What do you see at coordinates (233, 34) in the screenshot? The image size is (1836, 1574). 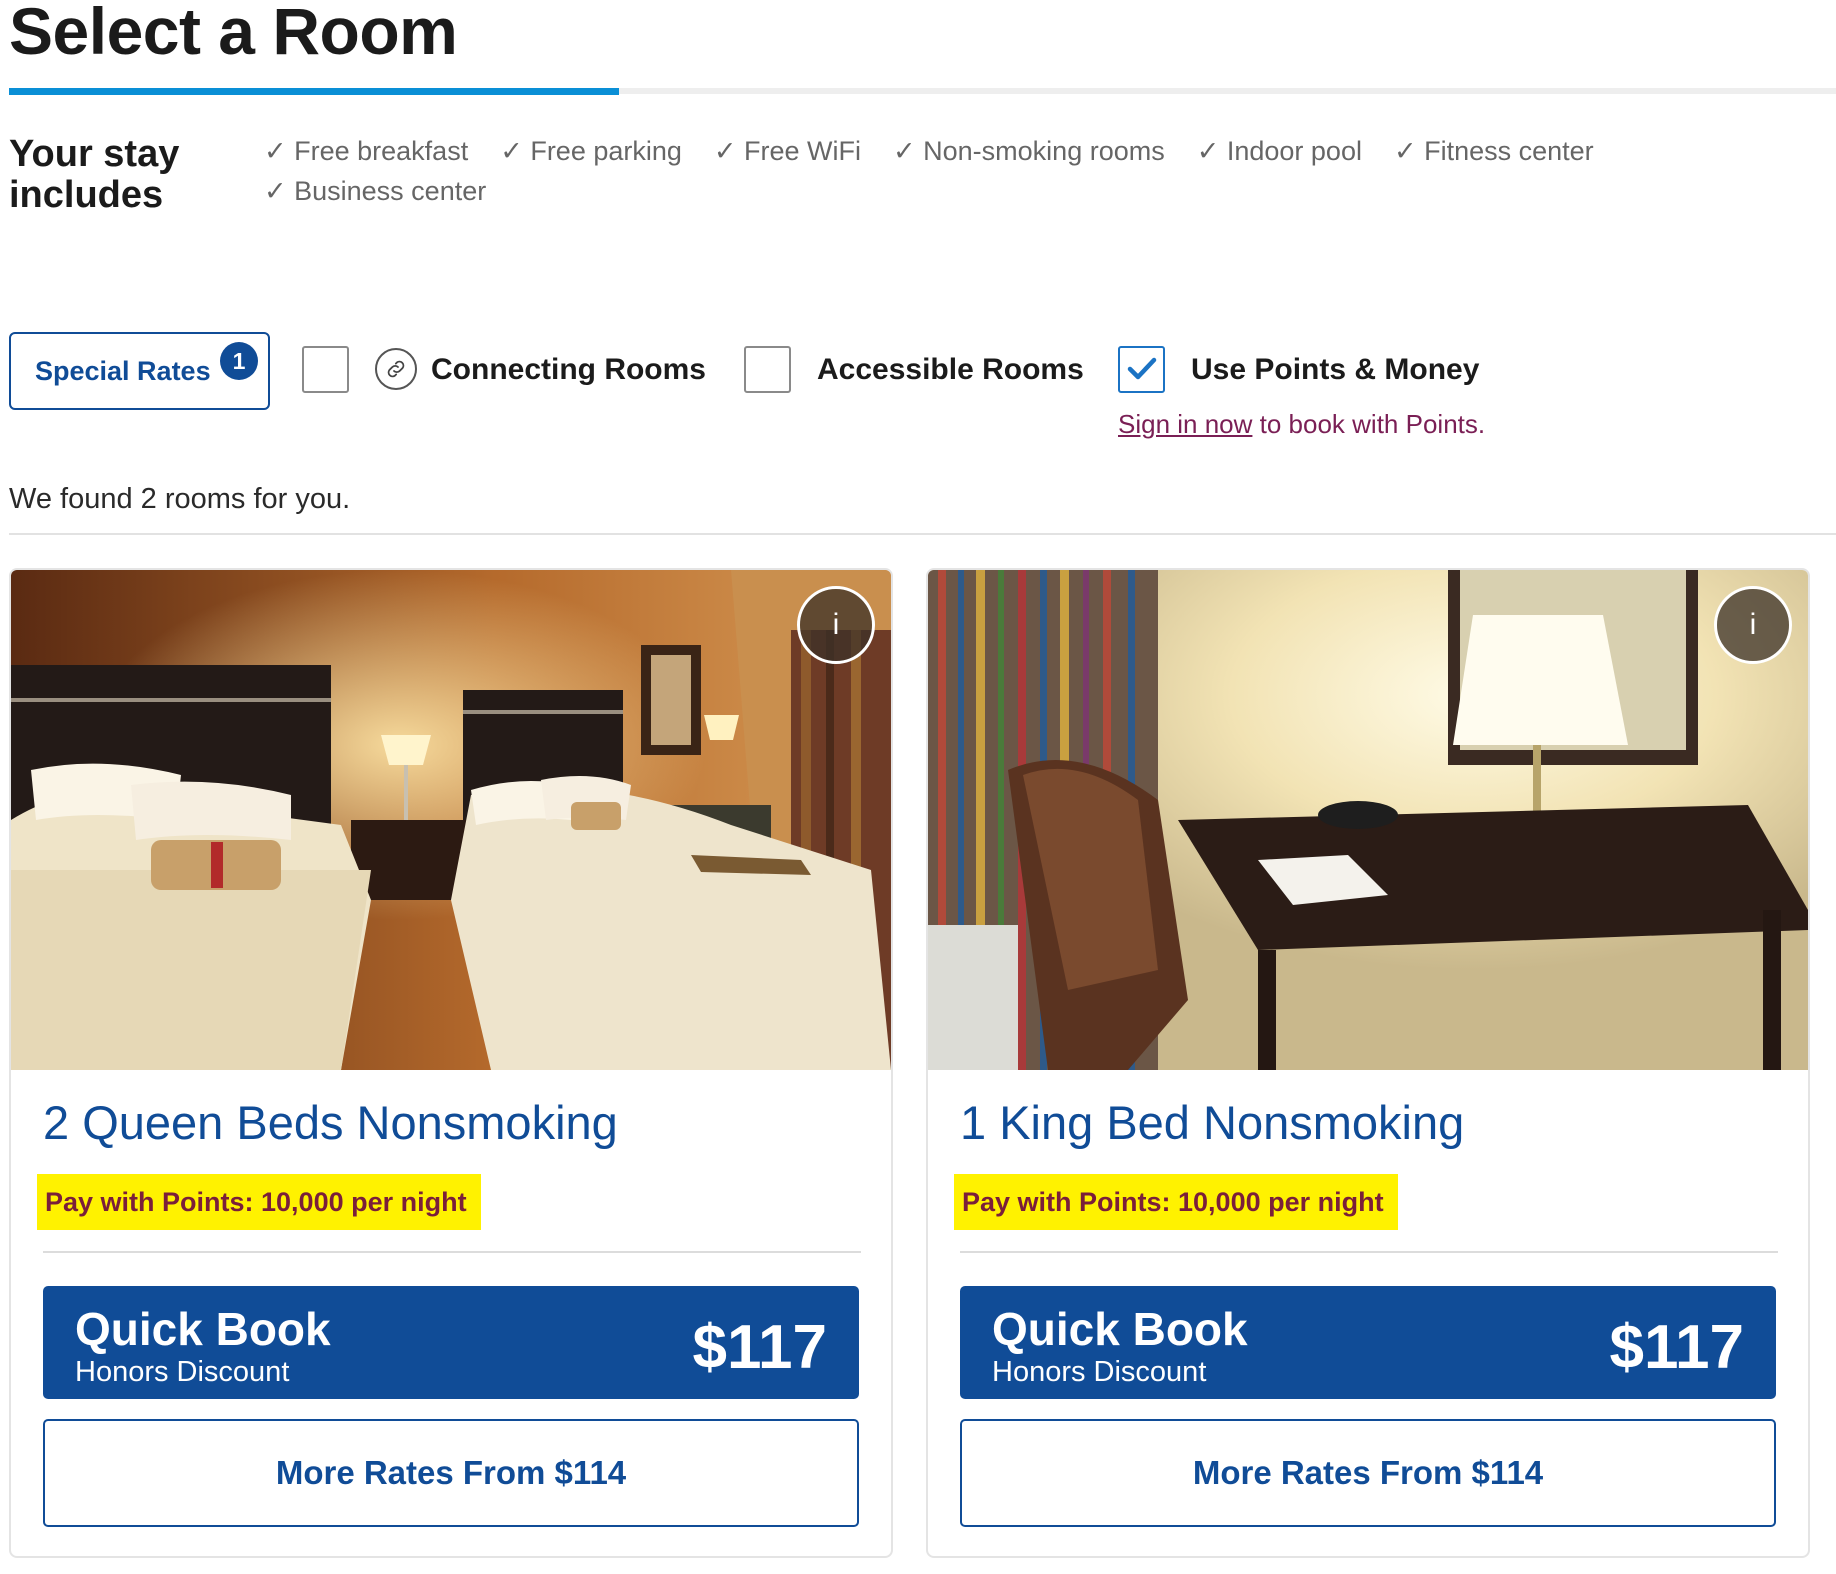 I see `page-title: Select a Room` at bounding box center [233, 34].